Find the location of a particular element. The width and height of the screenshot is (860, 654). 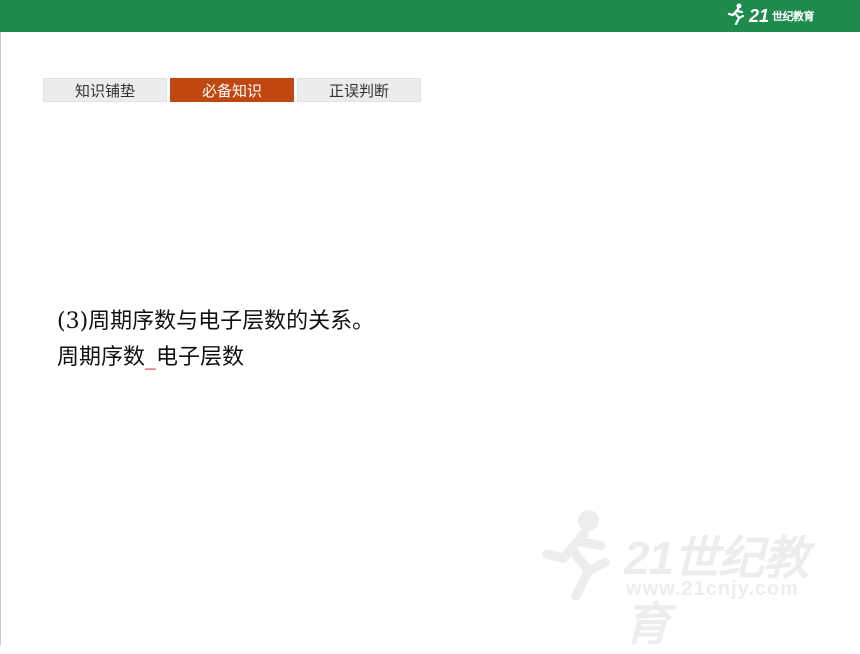

watermark-text: 21世纪教育 is located at coordinates (716, 591).